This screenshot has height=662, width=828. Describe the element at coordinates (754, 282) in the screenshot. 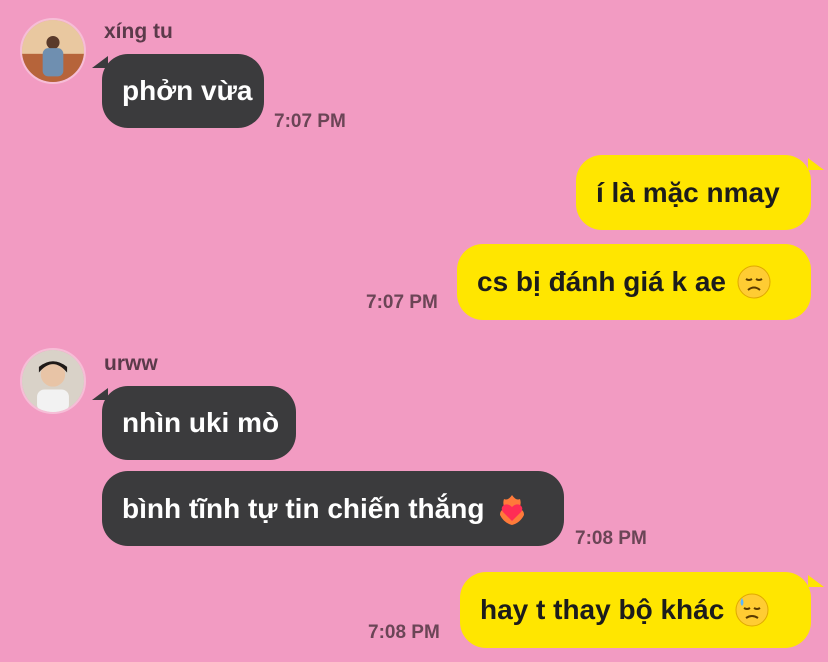

I see `disappointed-face-icon` at that location.